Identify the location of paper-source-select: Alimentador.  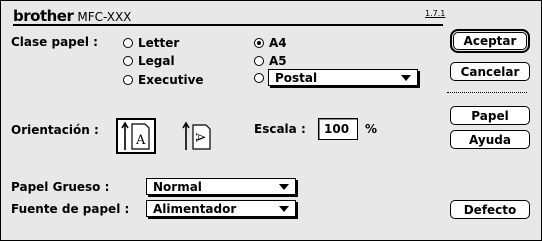
(221, 208).